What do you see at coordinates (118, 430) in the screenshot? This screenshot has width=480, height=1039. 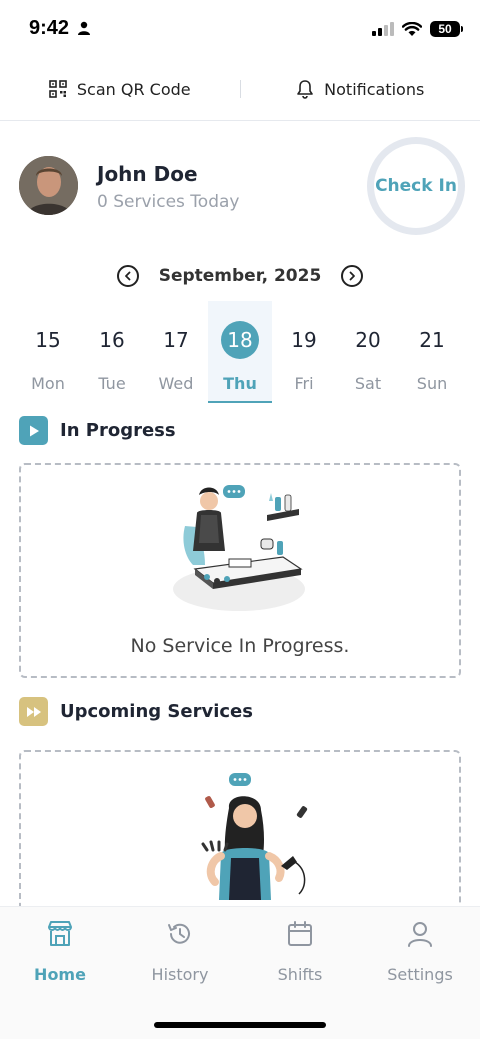 I see `in-progress-title: In Progress` at bounding box center [118, 430].